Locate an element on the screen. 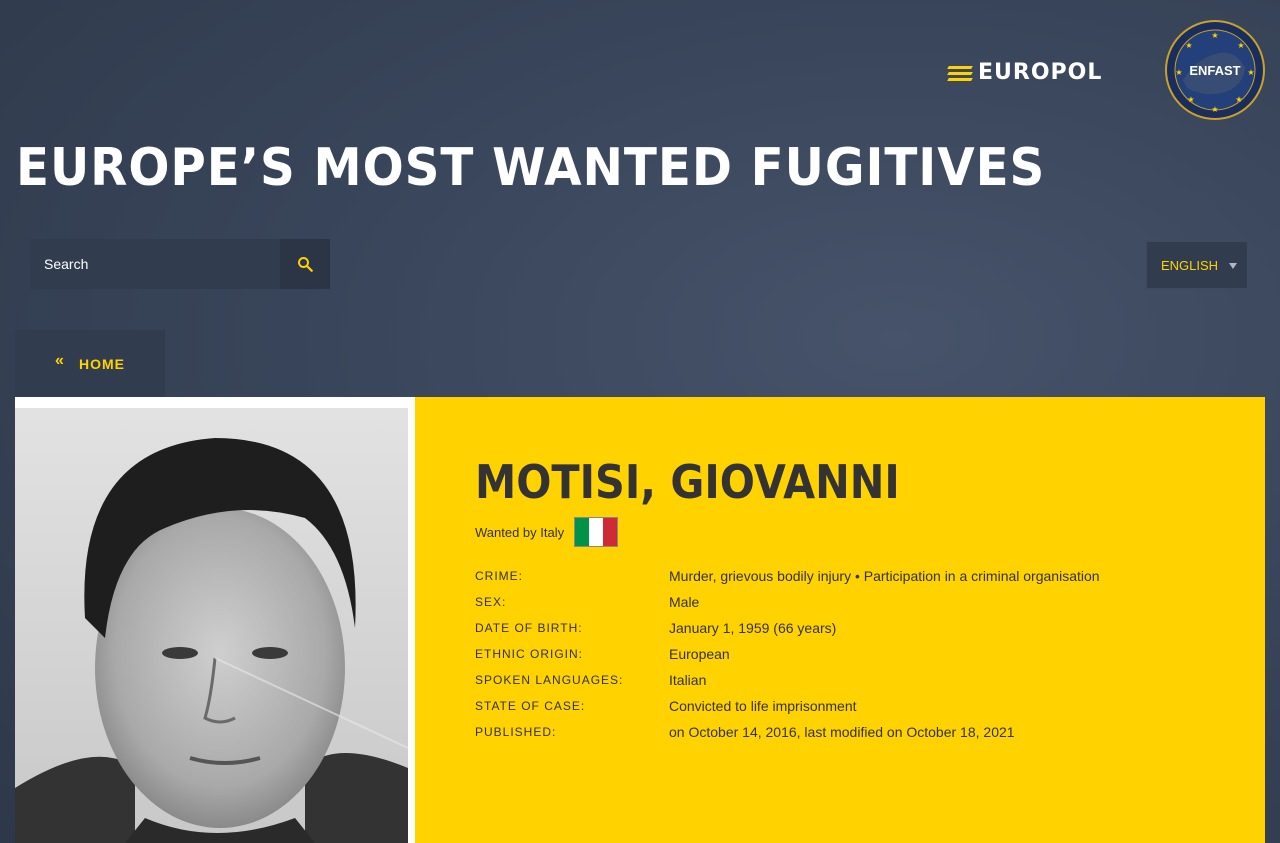 The width and height of the screenshot is (1280, 843). detail-row-ethnic-origin: ETHNIC ORIGIN: European is located at coordinates (855, 654).